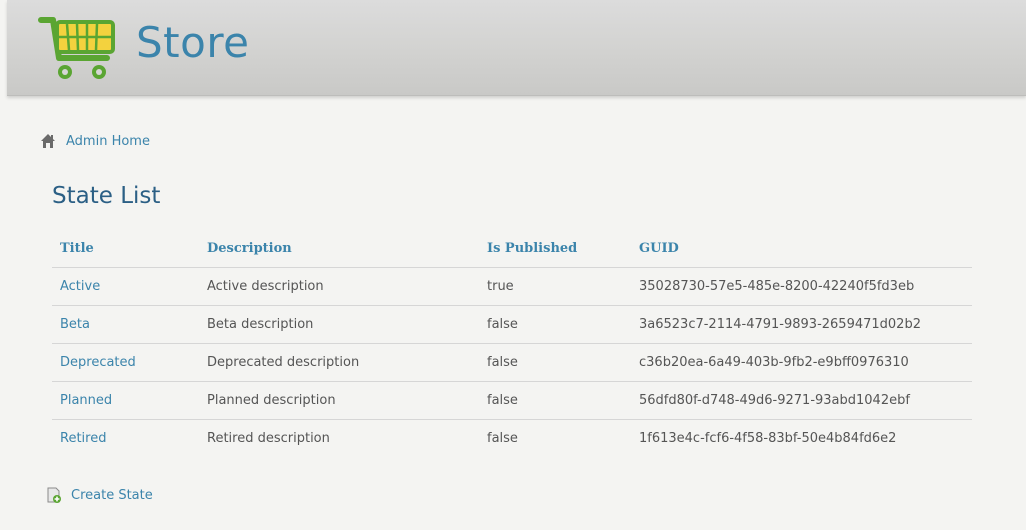  Describe the element at coordinates (339, 249) in the screenshot. I see `column-header-description: Description` at that location.